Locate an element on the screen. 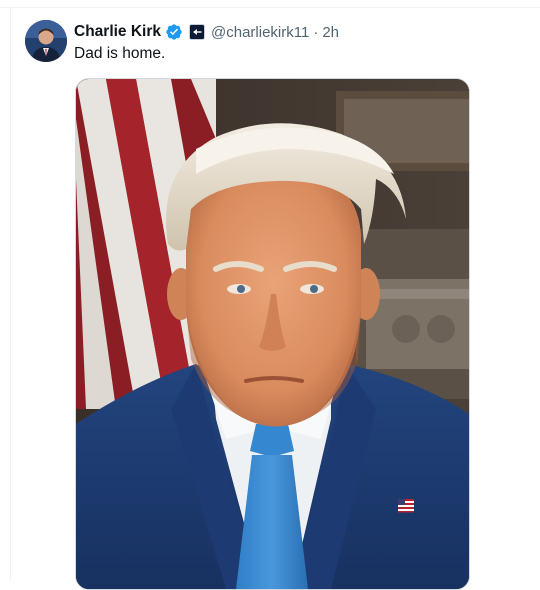  post-text: Dad is home. is located at coordinates (120, 53).